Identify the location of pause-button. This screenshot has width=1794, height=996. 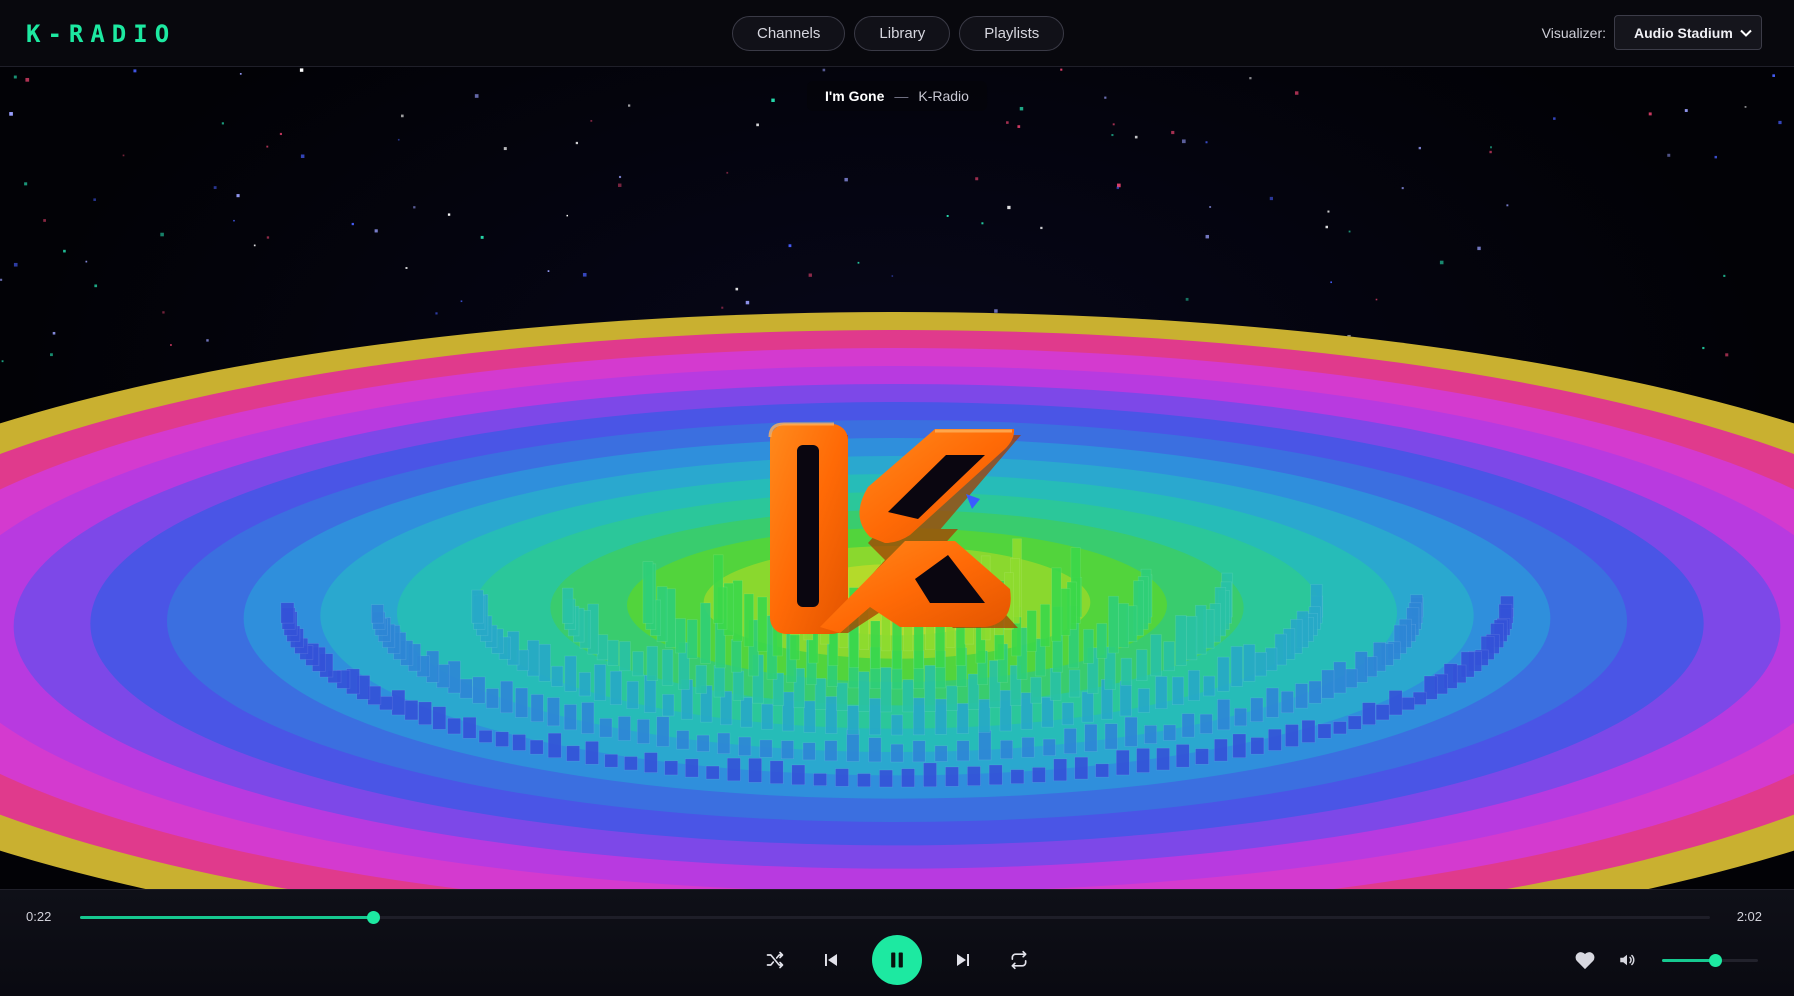
(897, 960).